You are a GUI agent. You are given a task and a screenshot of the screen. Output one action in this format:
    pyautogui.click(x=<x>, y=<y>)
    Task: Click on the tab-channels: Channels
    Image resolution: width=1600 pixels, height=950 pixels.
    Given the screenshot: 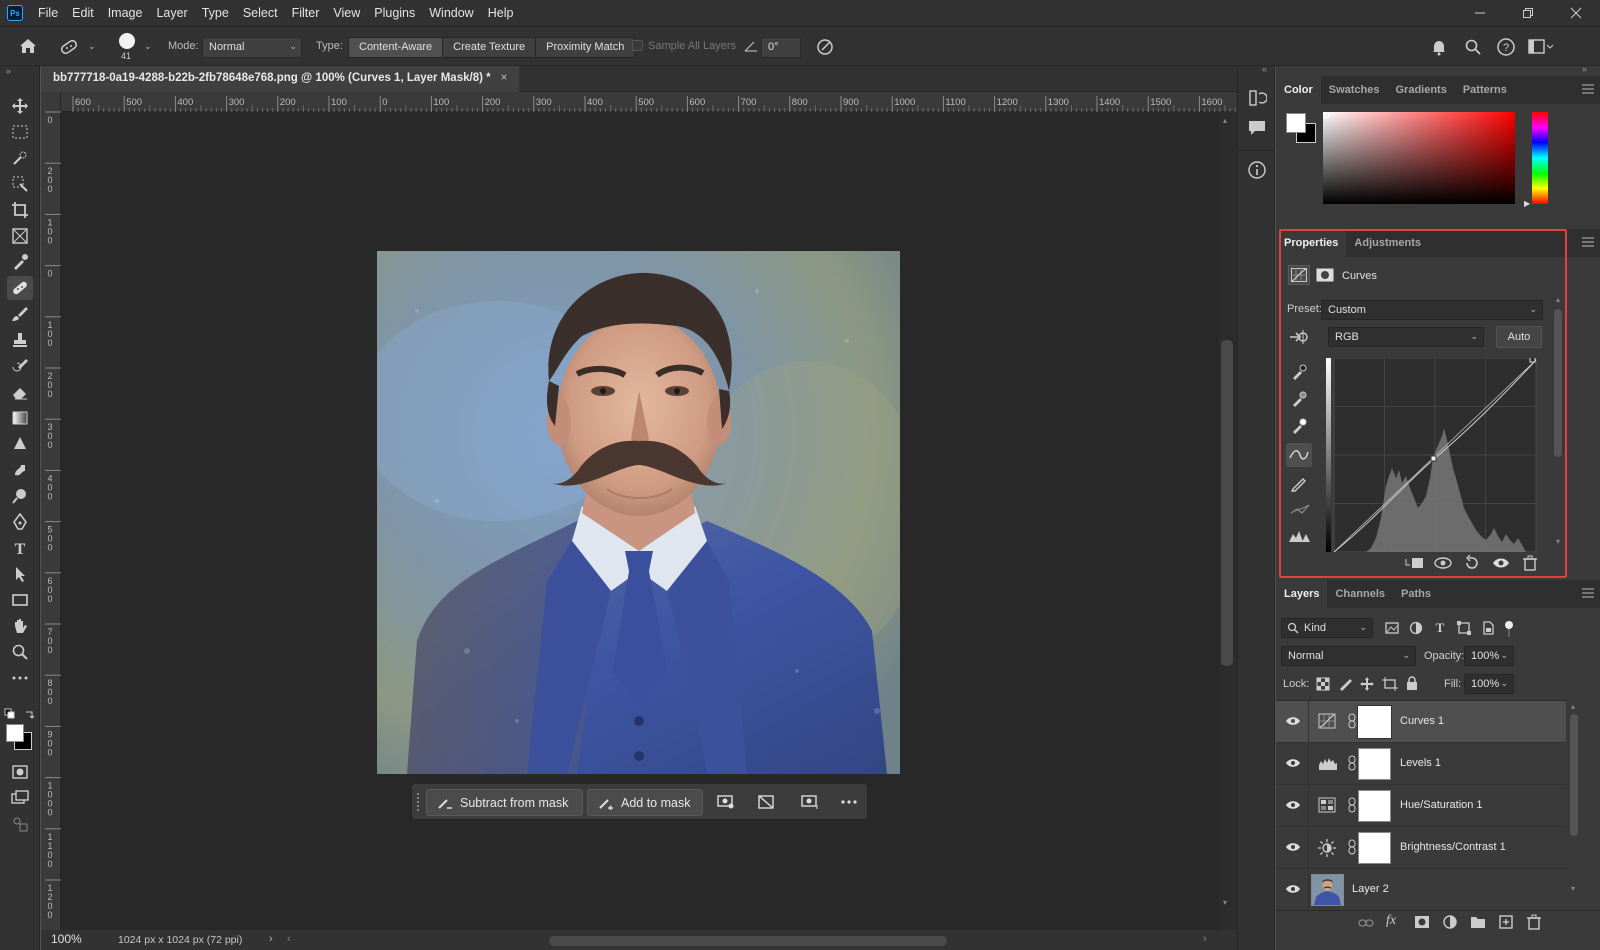 What is the action you would take?
    pyautogui.click(x=1360, y=594)
    